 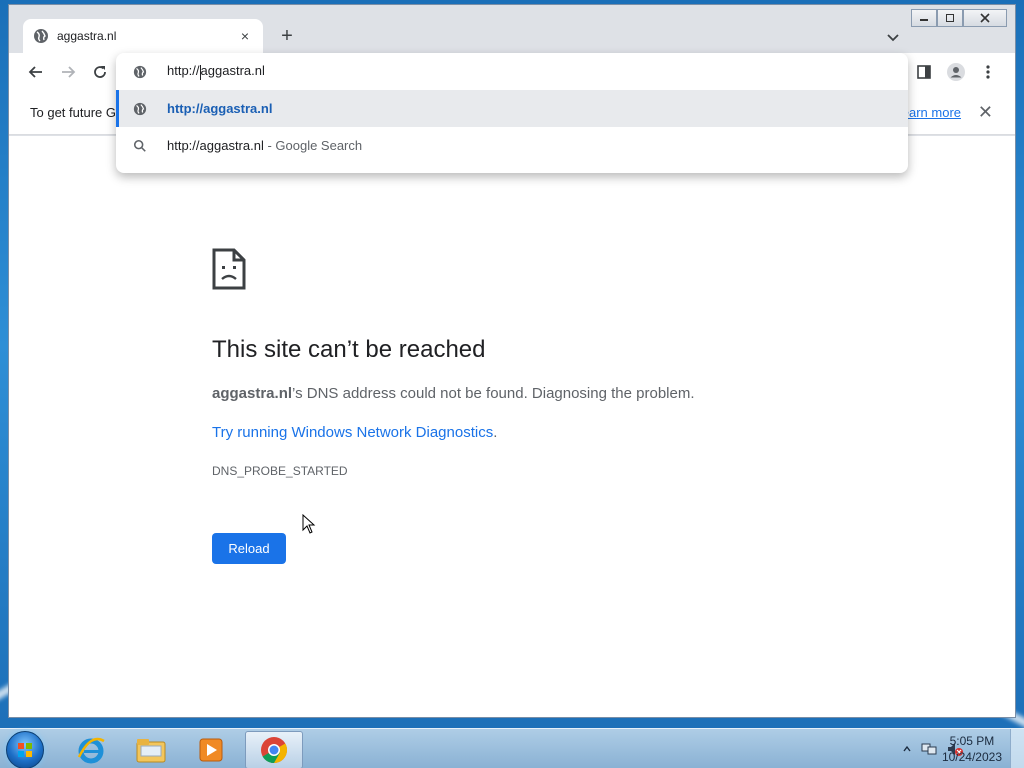 I want to click on network-icon, so click(x=929, y=749).